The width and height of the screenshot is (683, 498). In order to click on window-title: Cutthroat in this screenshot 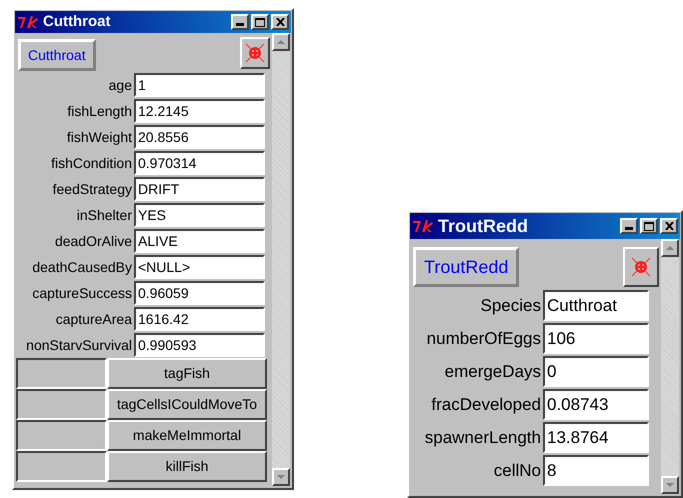, I will do `click(76, 22)`.